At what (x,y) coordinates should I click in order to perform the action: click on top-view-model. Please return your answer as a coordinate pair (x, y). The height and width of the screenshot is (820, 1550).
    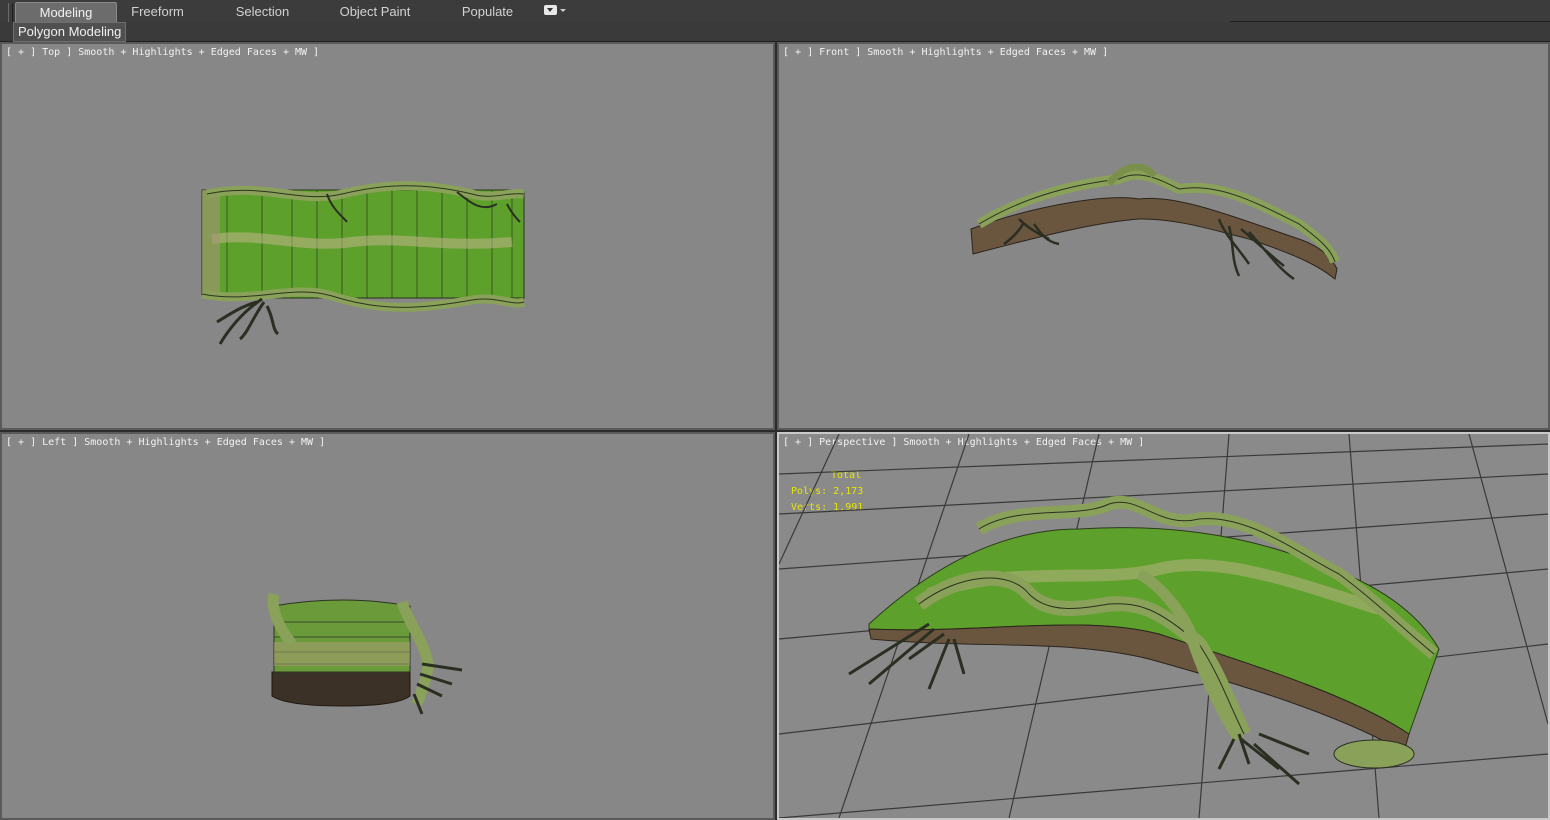
    Looking at the image, I should click on (363, 263).